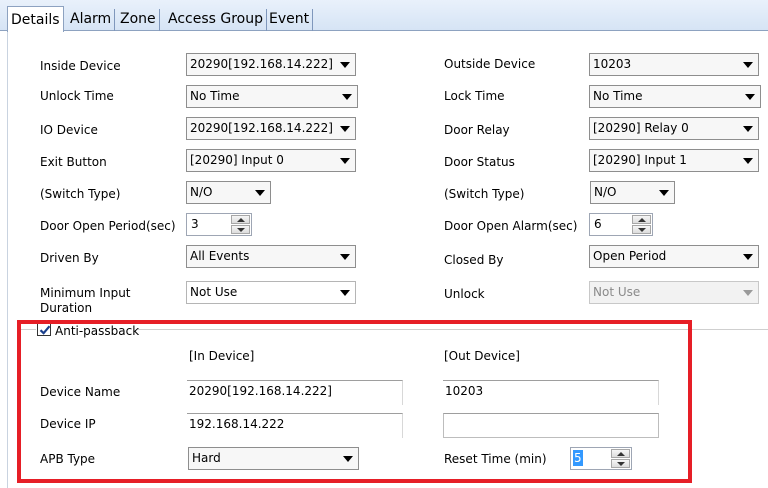 The image size is (768, 488). What do you see at coordinates (215, 96) in the screenshot?
I see `unlock-time-value: No Time` at bounding box center [215, 96].